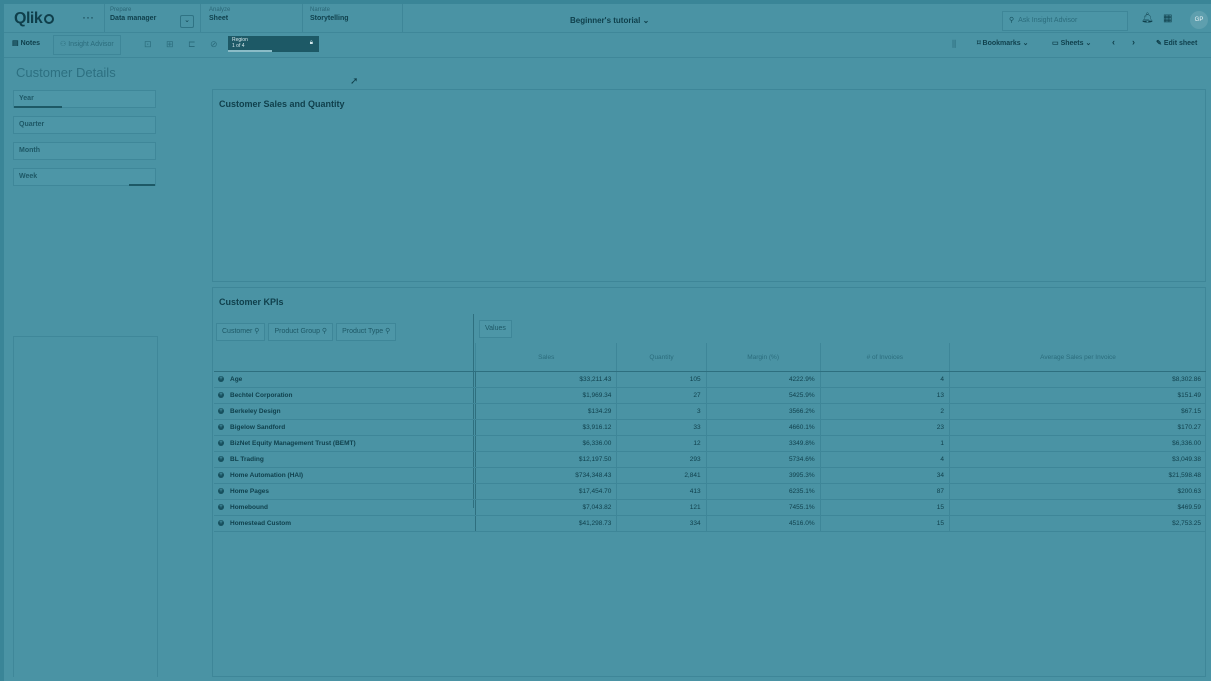 Image resolution: width=1211 pixels, height=681 pixels. I want to click on dim-product-type-button: Product Type ⚲, so click(366, 332).